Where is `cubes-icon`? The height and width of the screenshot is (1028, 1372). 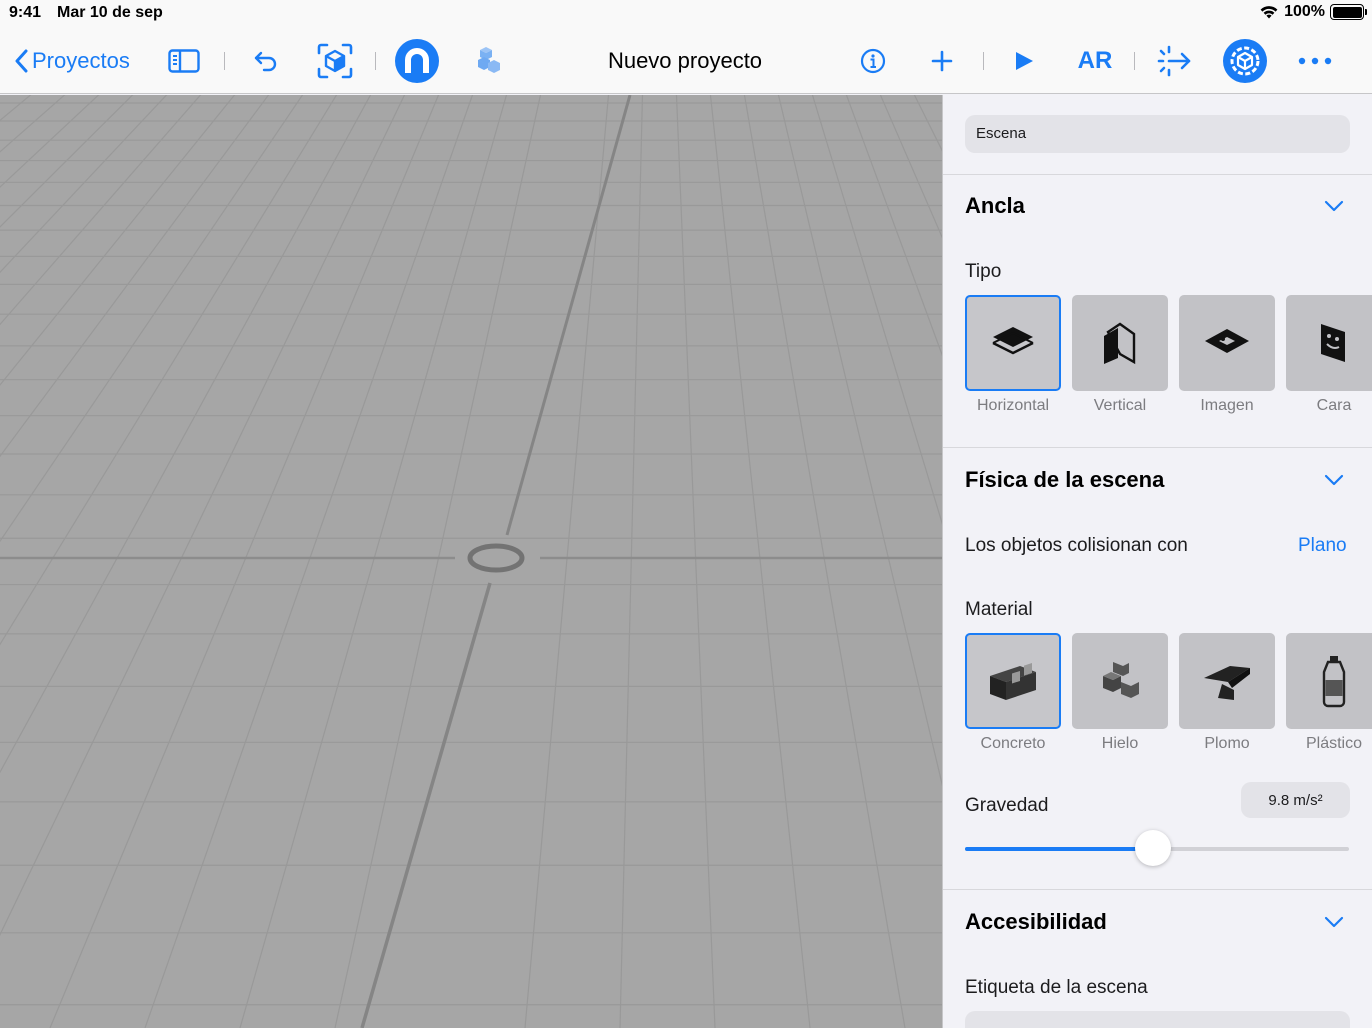
cubes-icon is located at coordinates (489, 60).